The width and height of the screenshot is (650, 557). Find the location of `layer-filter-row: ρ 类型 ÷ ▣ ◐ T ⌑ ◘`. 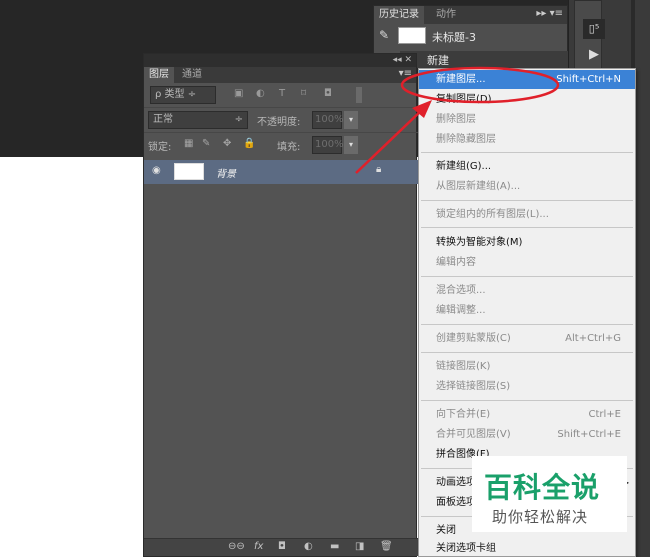

layer-filter-row: ρ 类型 ÷ ▣ ◐ T ⌑ ◘ is located at coordinates (281, 96).